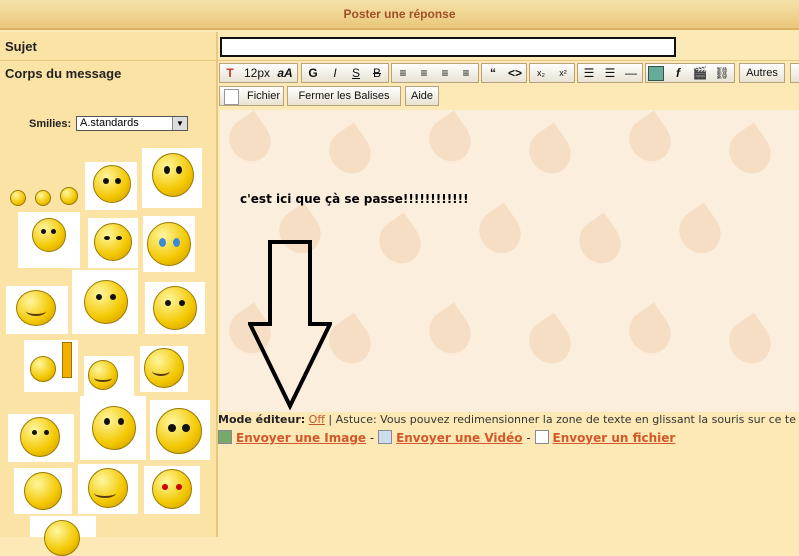 Image resolution: width=799 pixels, height=556 pixels. What do you see at coordinates (345, 73) in the screenshot?
I see `format-group: G I S B` at bounding box center [345, 73].